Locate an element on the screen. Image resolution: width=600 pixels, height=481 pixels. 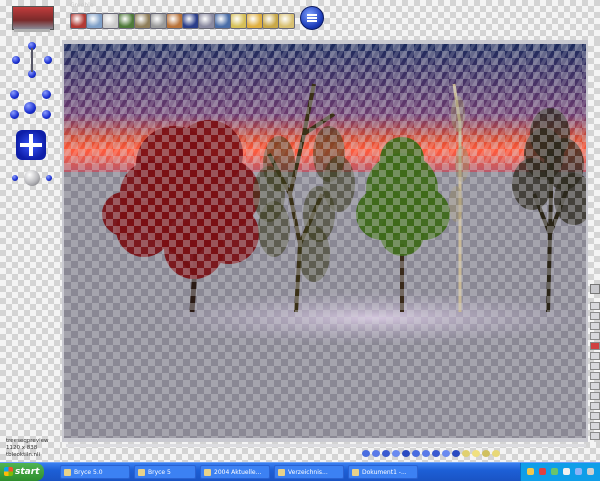
camera-cross-icon is located at coordinates (32, 60).